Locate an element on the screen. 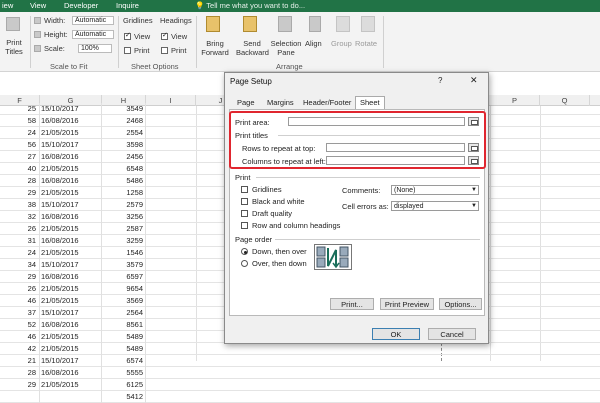  print-titles-button: Print Titles is located at coordinates (14, 47).